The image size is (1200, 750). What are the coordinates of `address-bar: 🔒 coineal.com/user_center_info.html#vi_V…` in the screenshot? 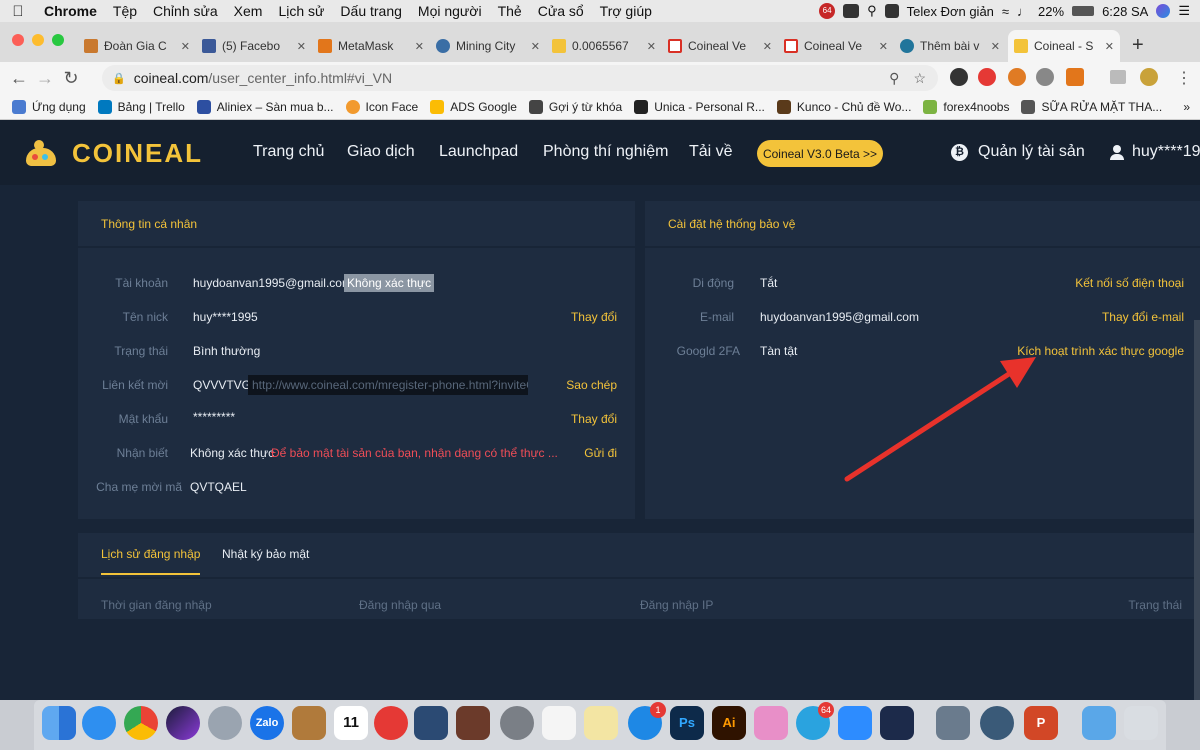 It's located at (520, 78).